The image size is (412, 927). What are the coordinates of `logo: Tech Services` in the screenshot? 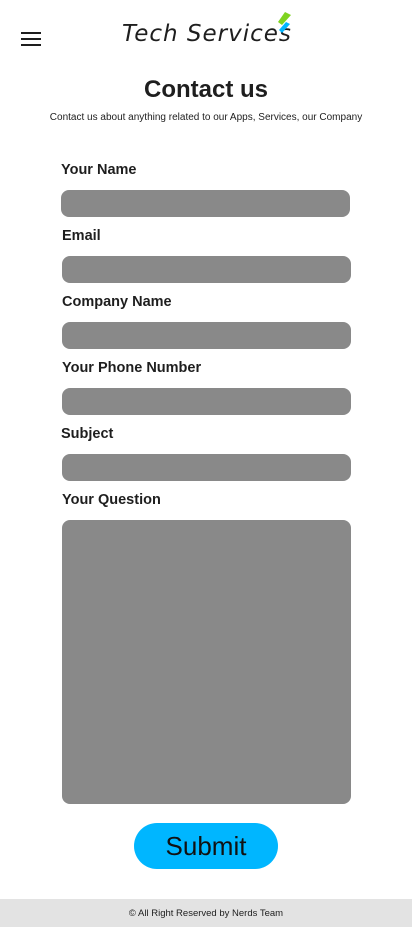 It's located at (208, 33).